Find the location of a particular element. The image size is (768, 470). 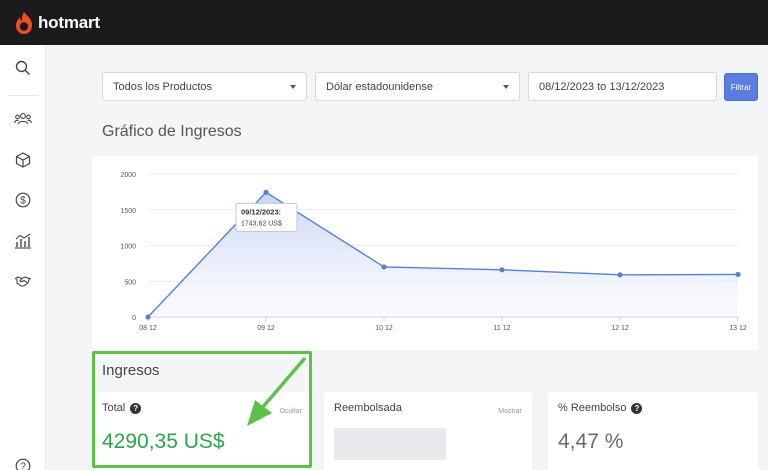

kpi-total-label: Total ? is located at coordinates (122, 408).